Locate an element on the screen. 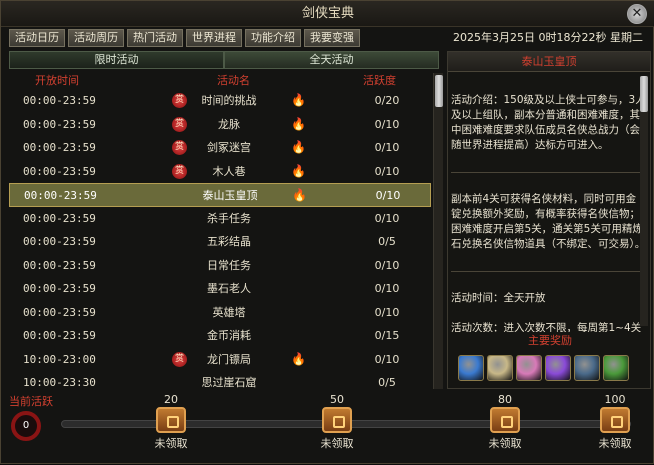  milestone-value: 100 is located at coordinates (615, 399).